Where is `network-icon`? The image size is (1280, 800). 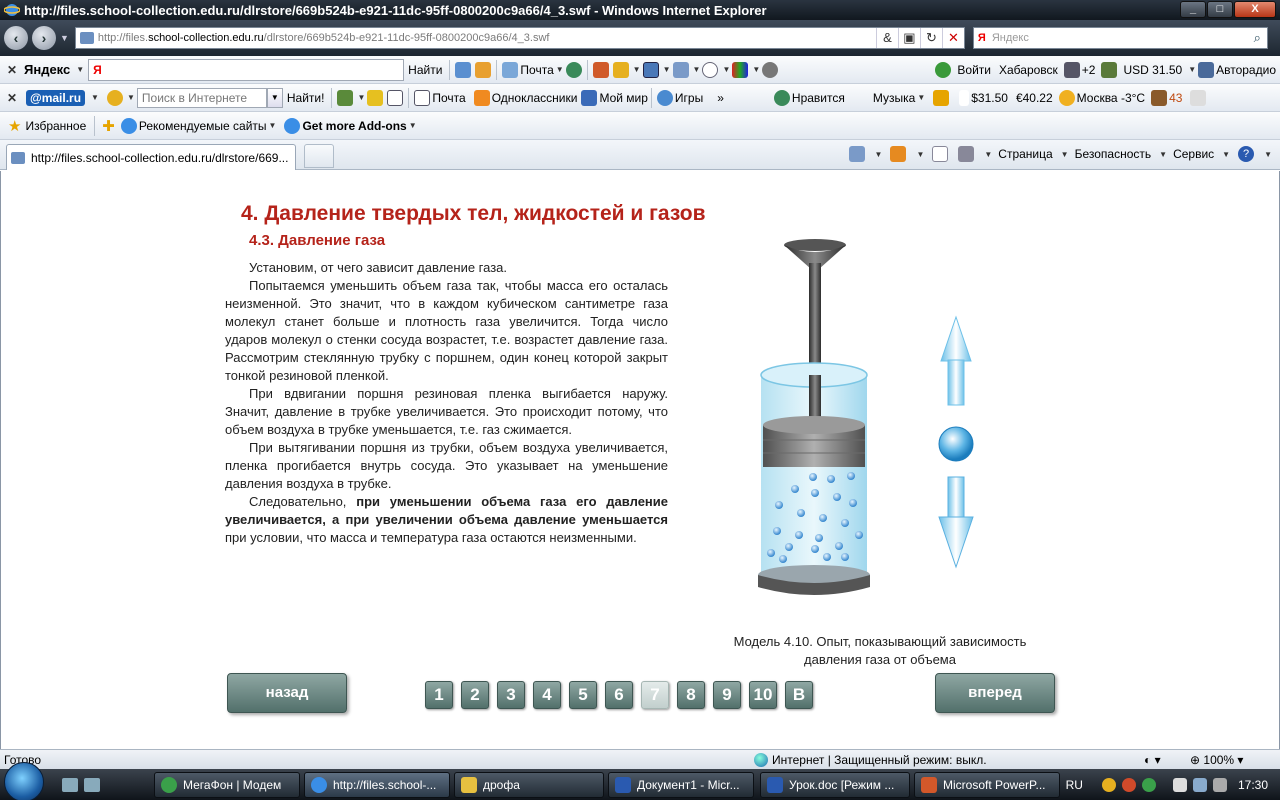 network-icon is located at coordinates (1179, 784).